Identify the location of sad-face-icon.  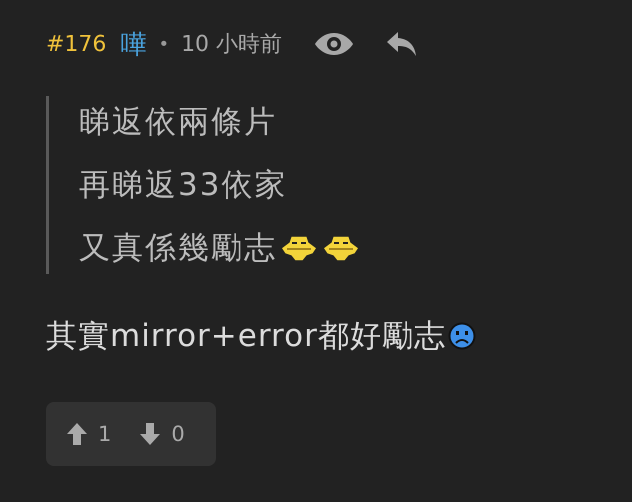
(462, 336).